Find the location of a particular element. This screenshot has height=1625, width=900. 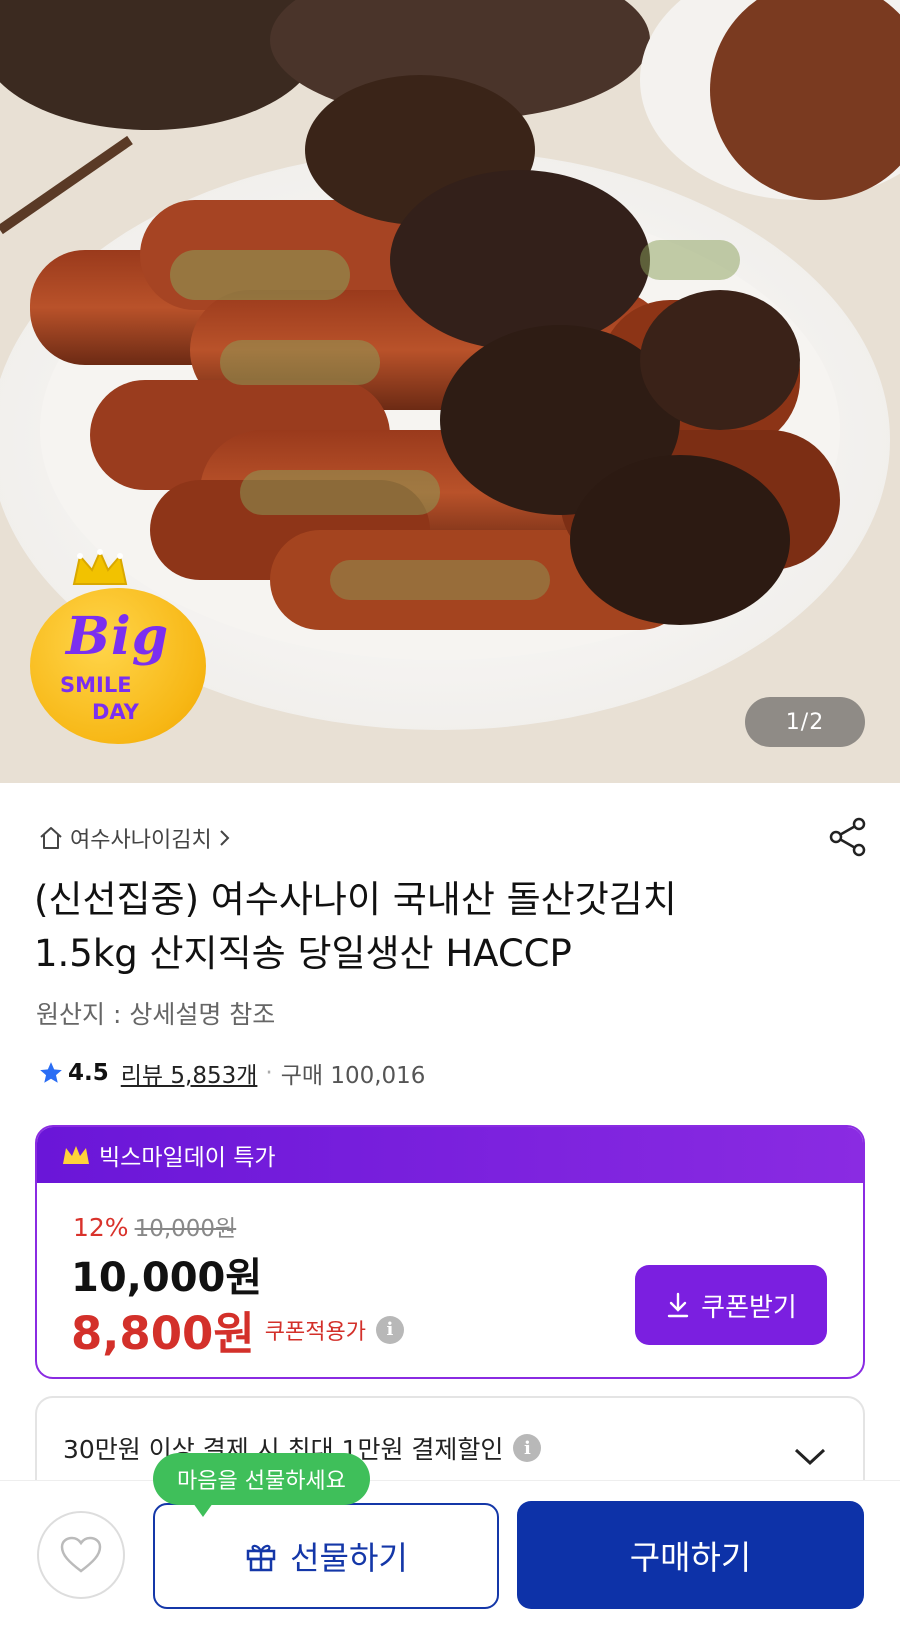

store-name: 여수사나이김치 is located at coordinates (141, 840).